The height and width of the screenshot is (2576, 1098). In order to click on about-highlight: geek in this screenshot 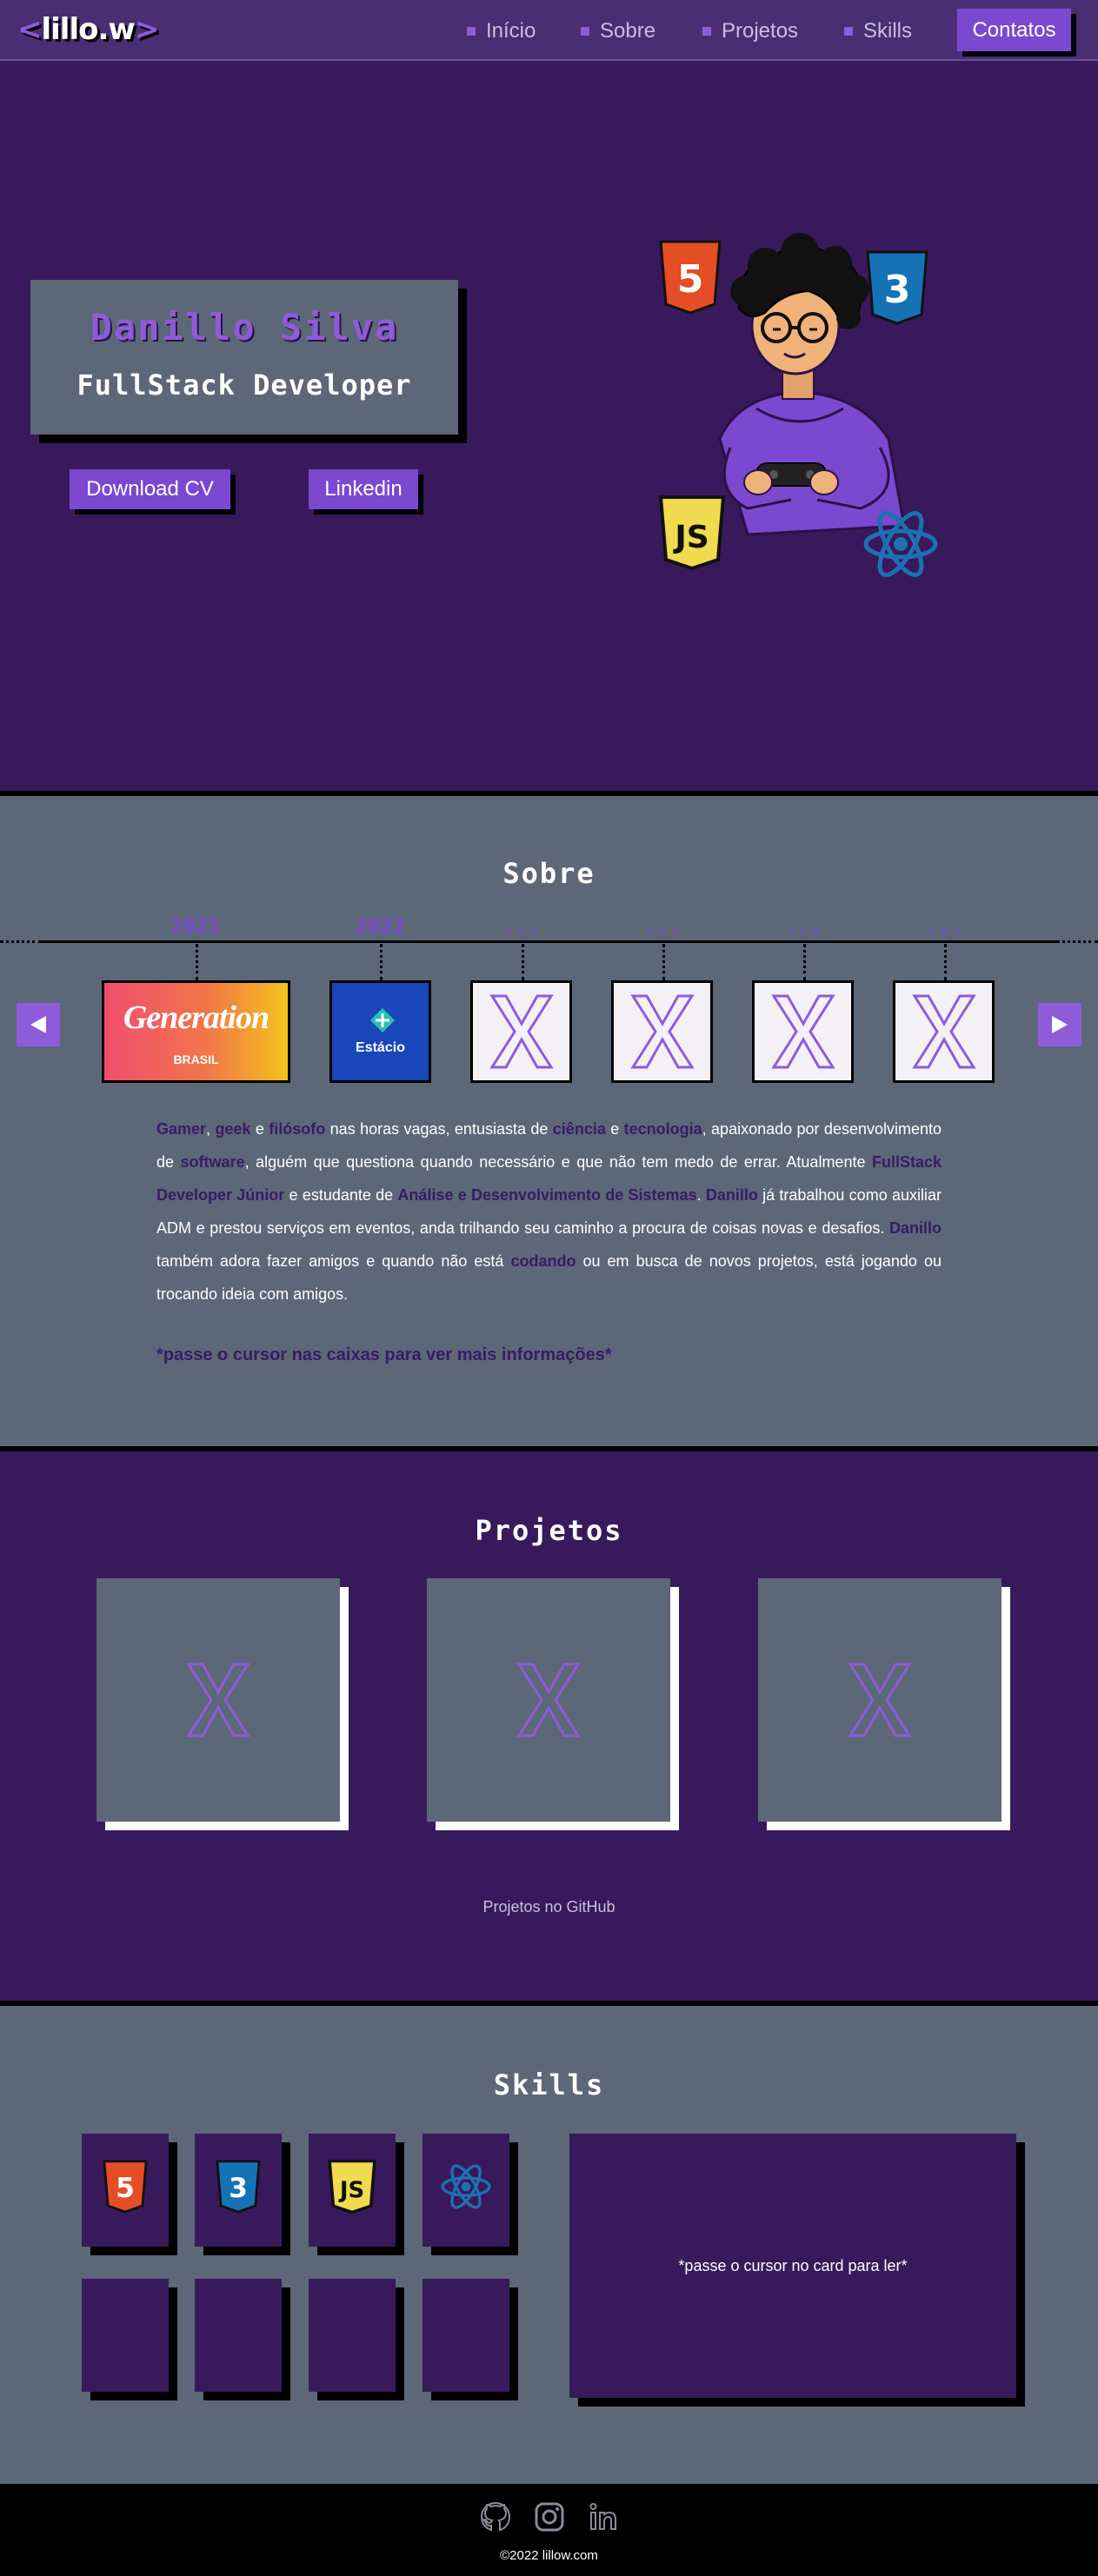, I will do `click(233, 1129)`.